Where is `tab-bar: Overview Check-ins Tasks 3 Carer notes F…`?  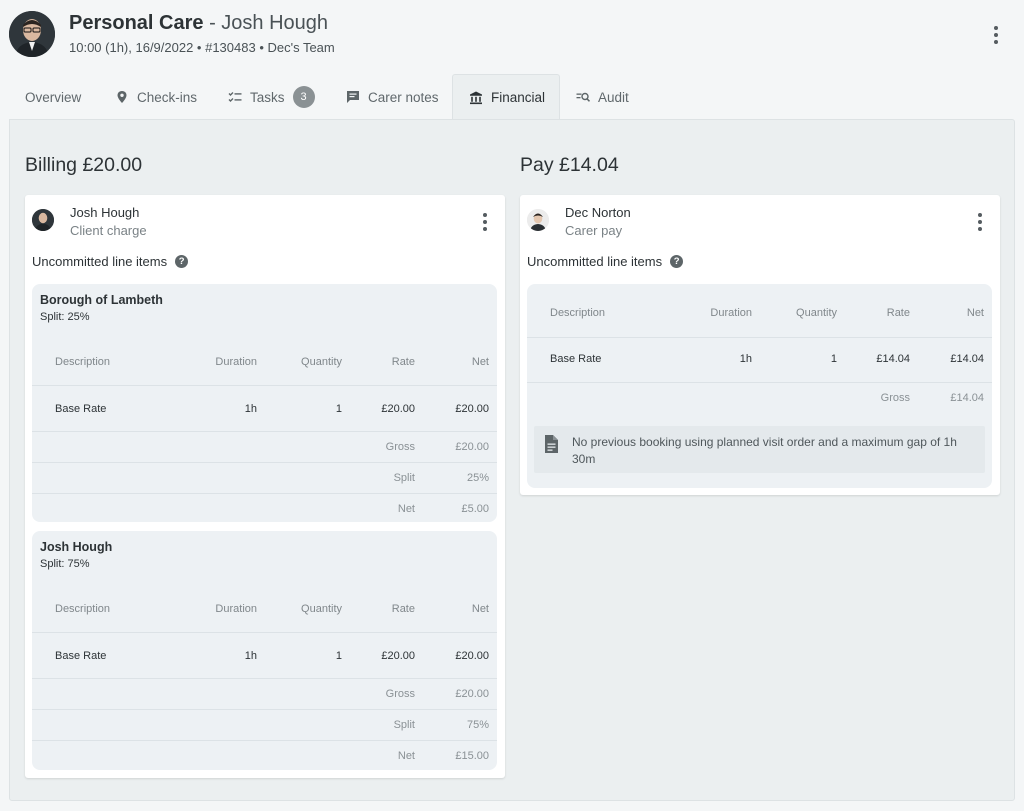
tab-bar: Overview Check-ins Tasks 3 Carer notes F… is located at coordinates (512, 97).